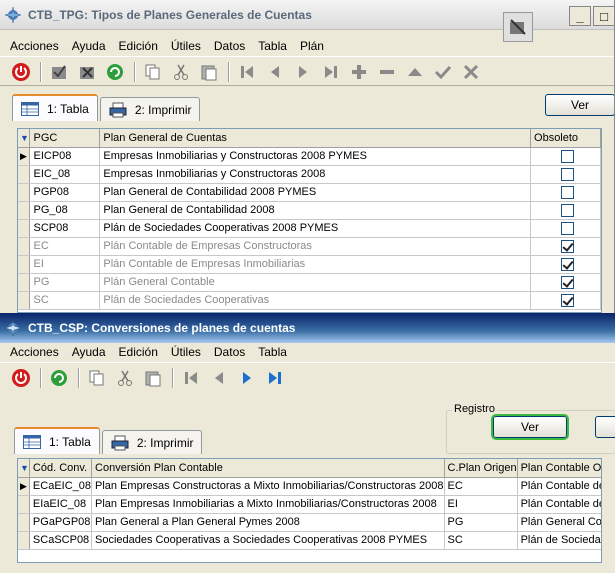 This screenshot has height=573, width=615. What do you see at coordinates (268, 468) in the screenshot?
I see `col-conversion: Conversión Plan Contable` at bounding box center [268, 468].